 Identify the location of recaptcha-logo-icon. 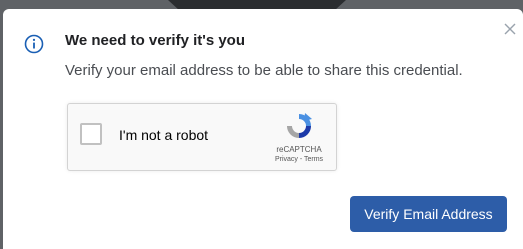
(299, 125).